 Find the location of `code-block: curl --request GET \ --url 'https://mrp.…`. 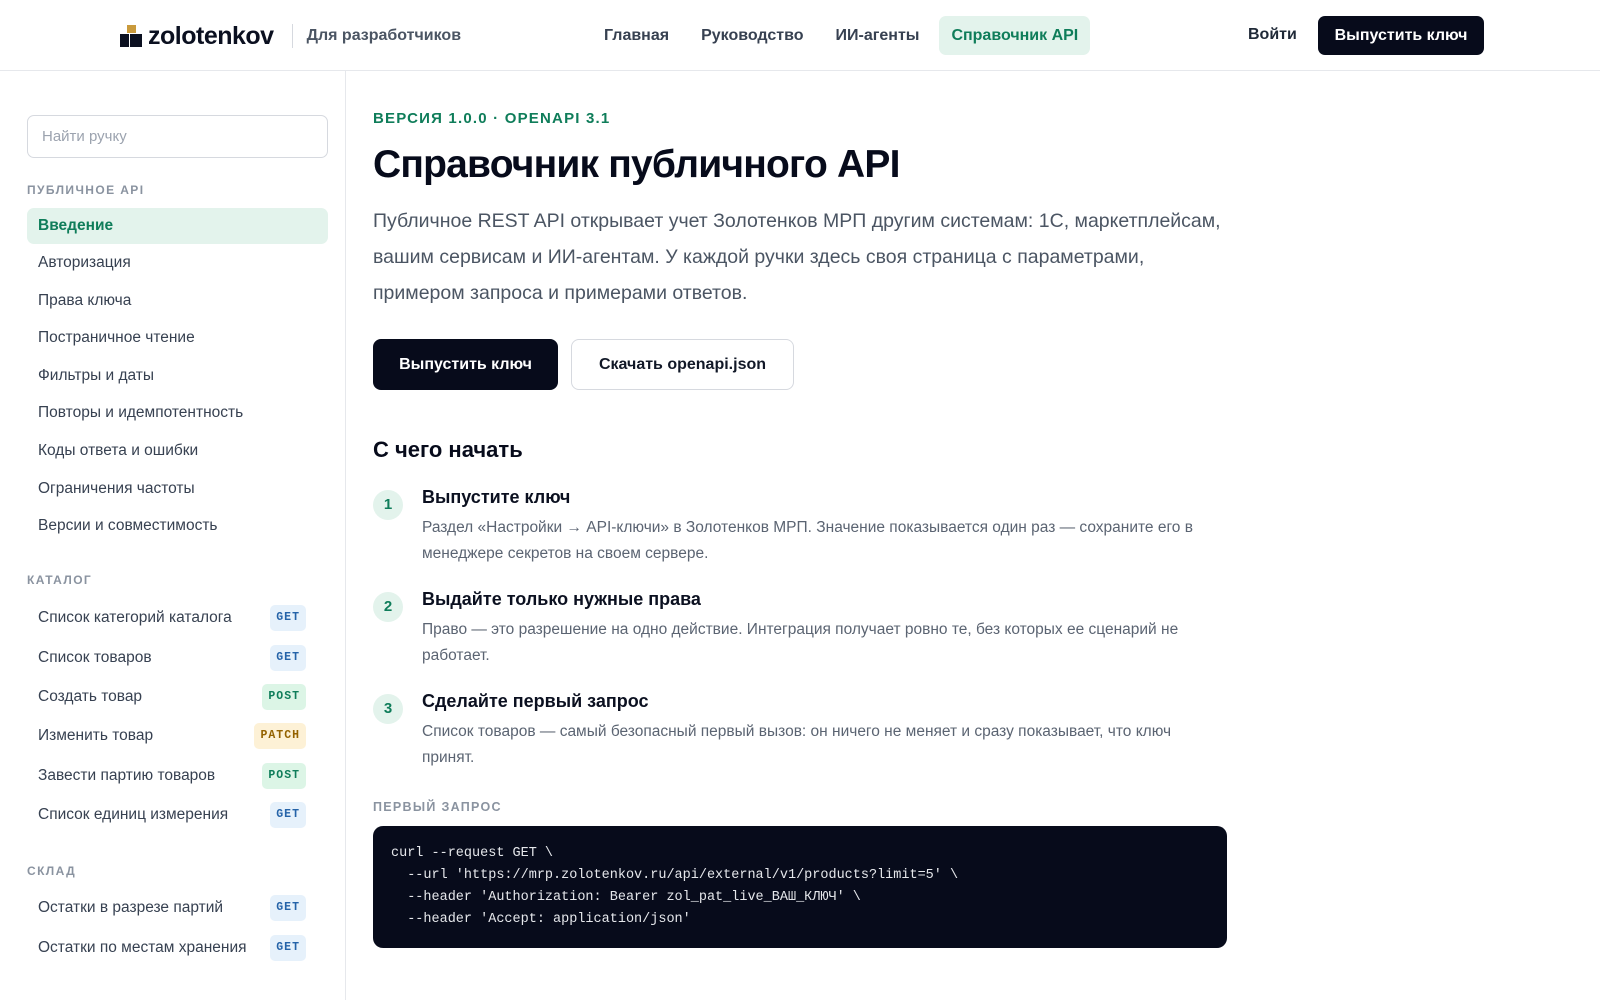

code-block: curl --request GET \ --url 'https://mrp.… is located at coordinates (800, 887).